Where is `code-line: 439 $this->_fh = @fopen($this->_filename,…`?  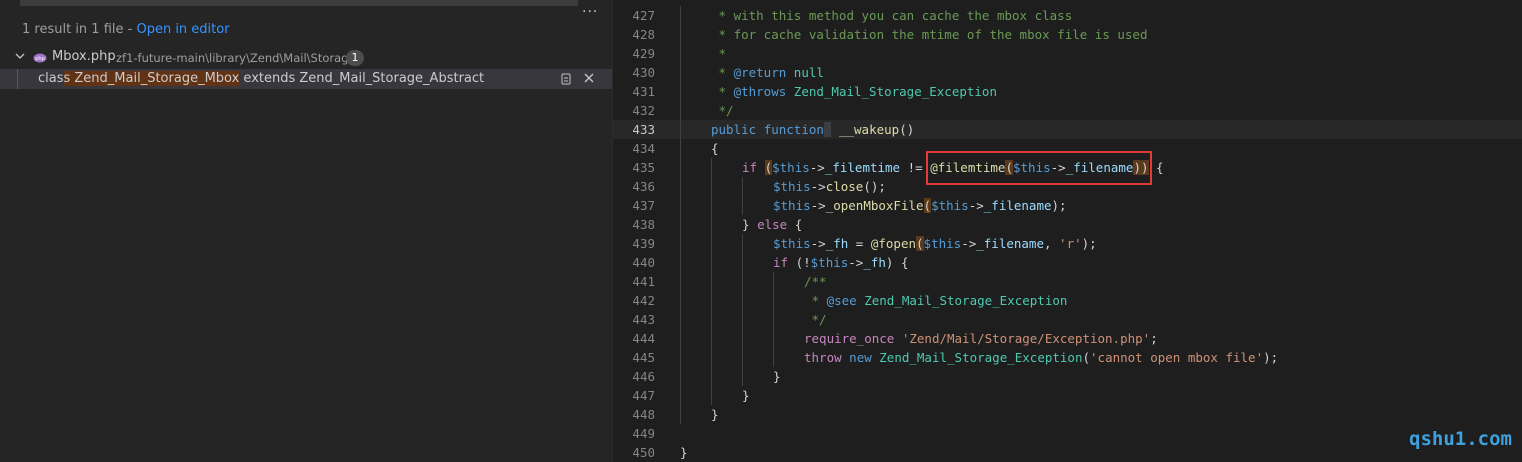 code-line: 439 $this->_fh = @fopen($this->_filename,… is located at coordinates (1067, 243).